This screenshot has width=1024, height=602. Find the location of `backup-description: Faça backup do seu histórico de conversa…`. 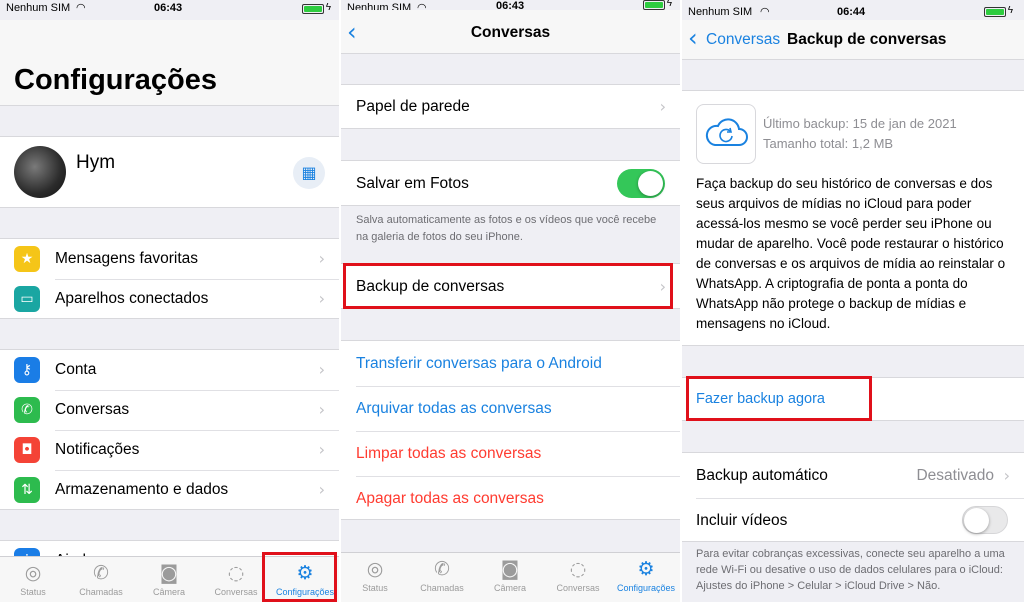

backup-description: Faça backup do seu histórico de conversa… is located at coordinates (851, 253).